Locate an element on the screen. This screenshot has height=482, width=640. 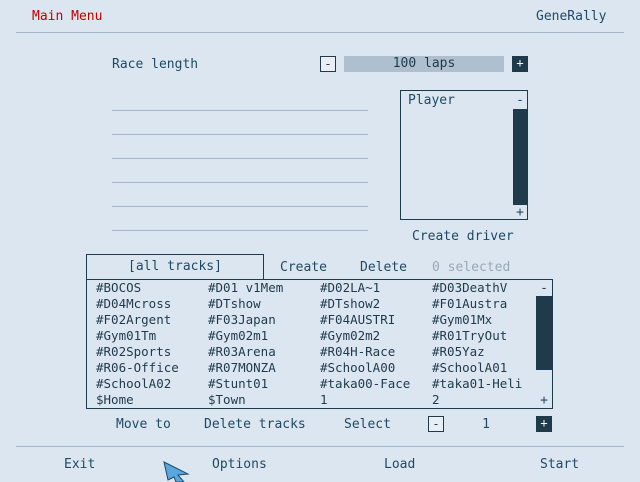
track-item: #R03Arena is located at coordinates (264, 352).